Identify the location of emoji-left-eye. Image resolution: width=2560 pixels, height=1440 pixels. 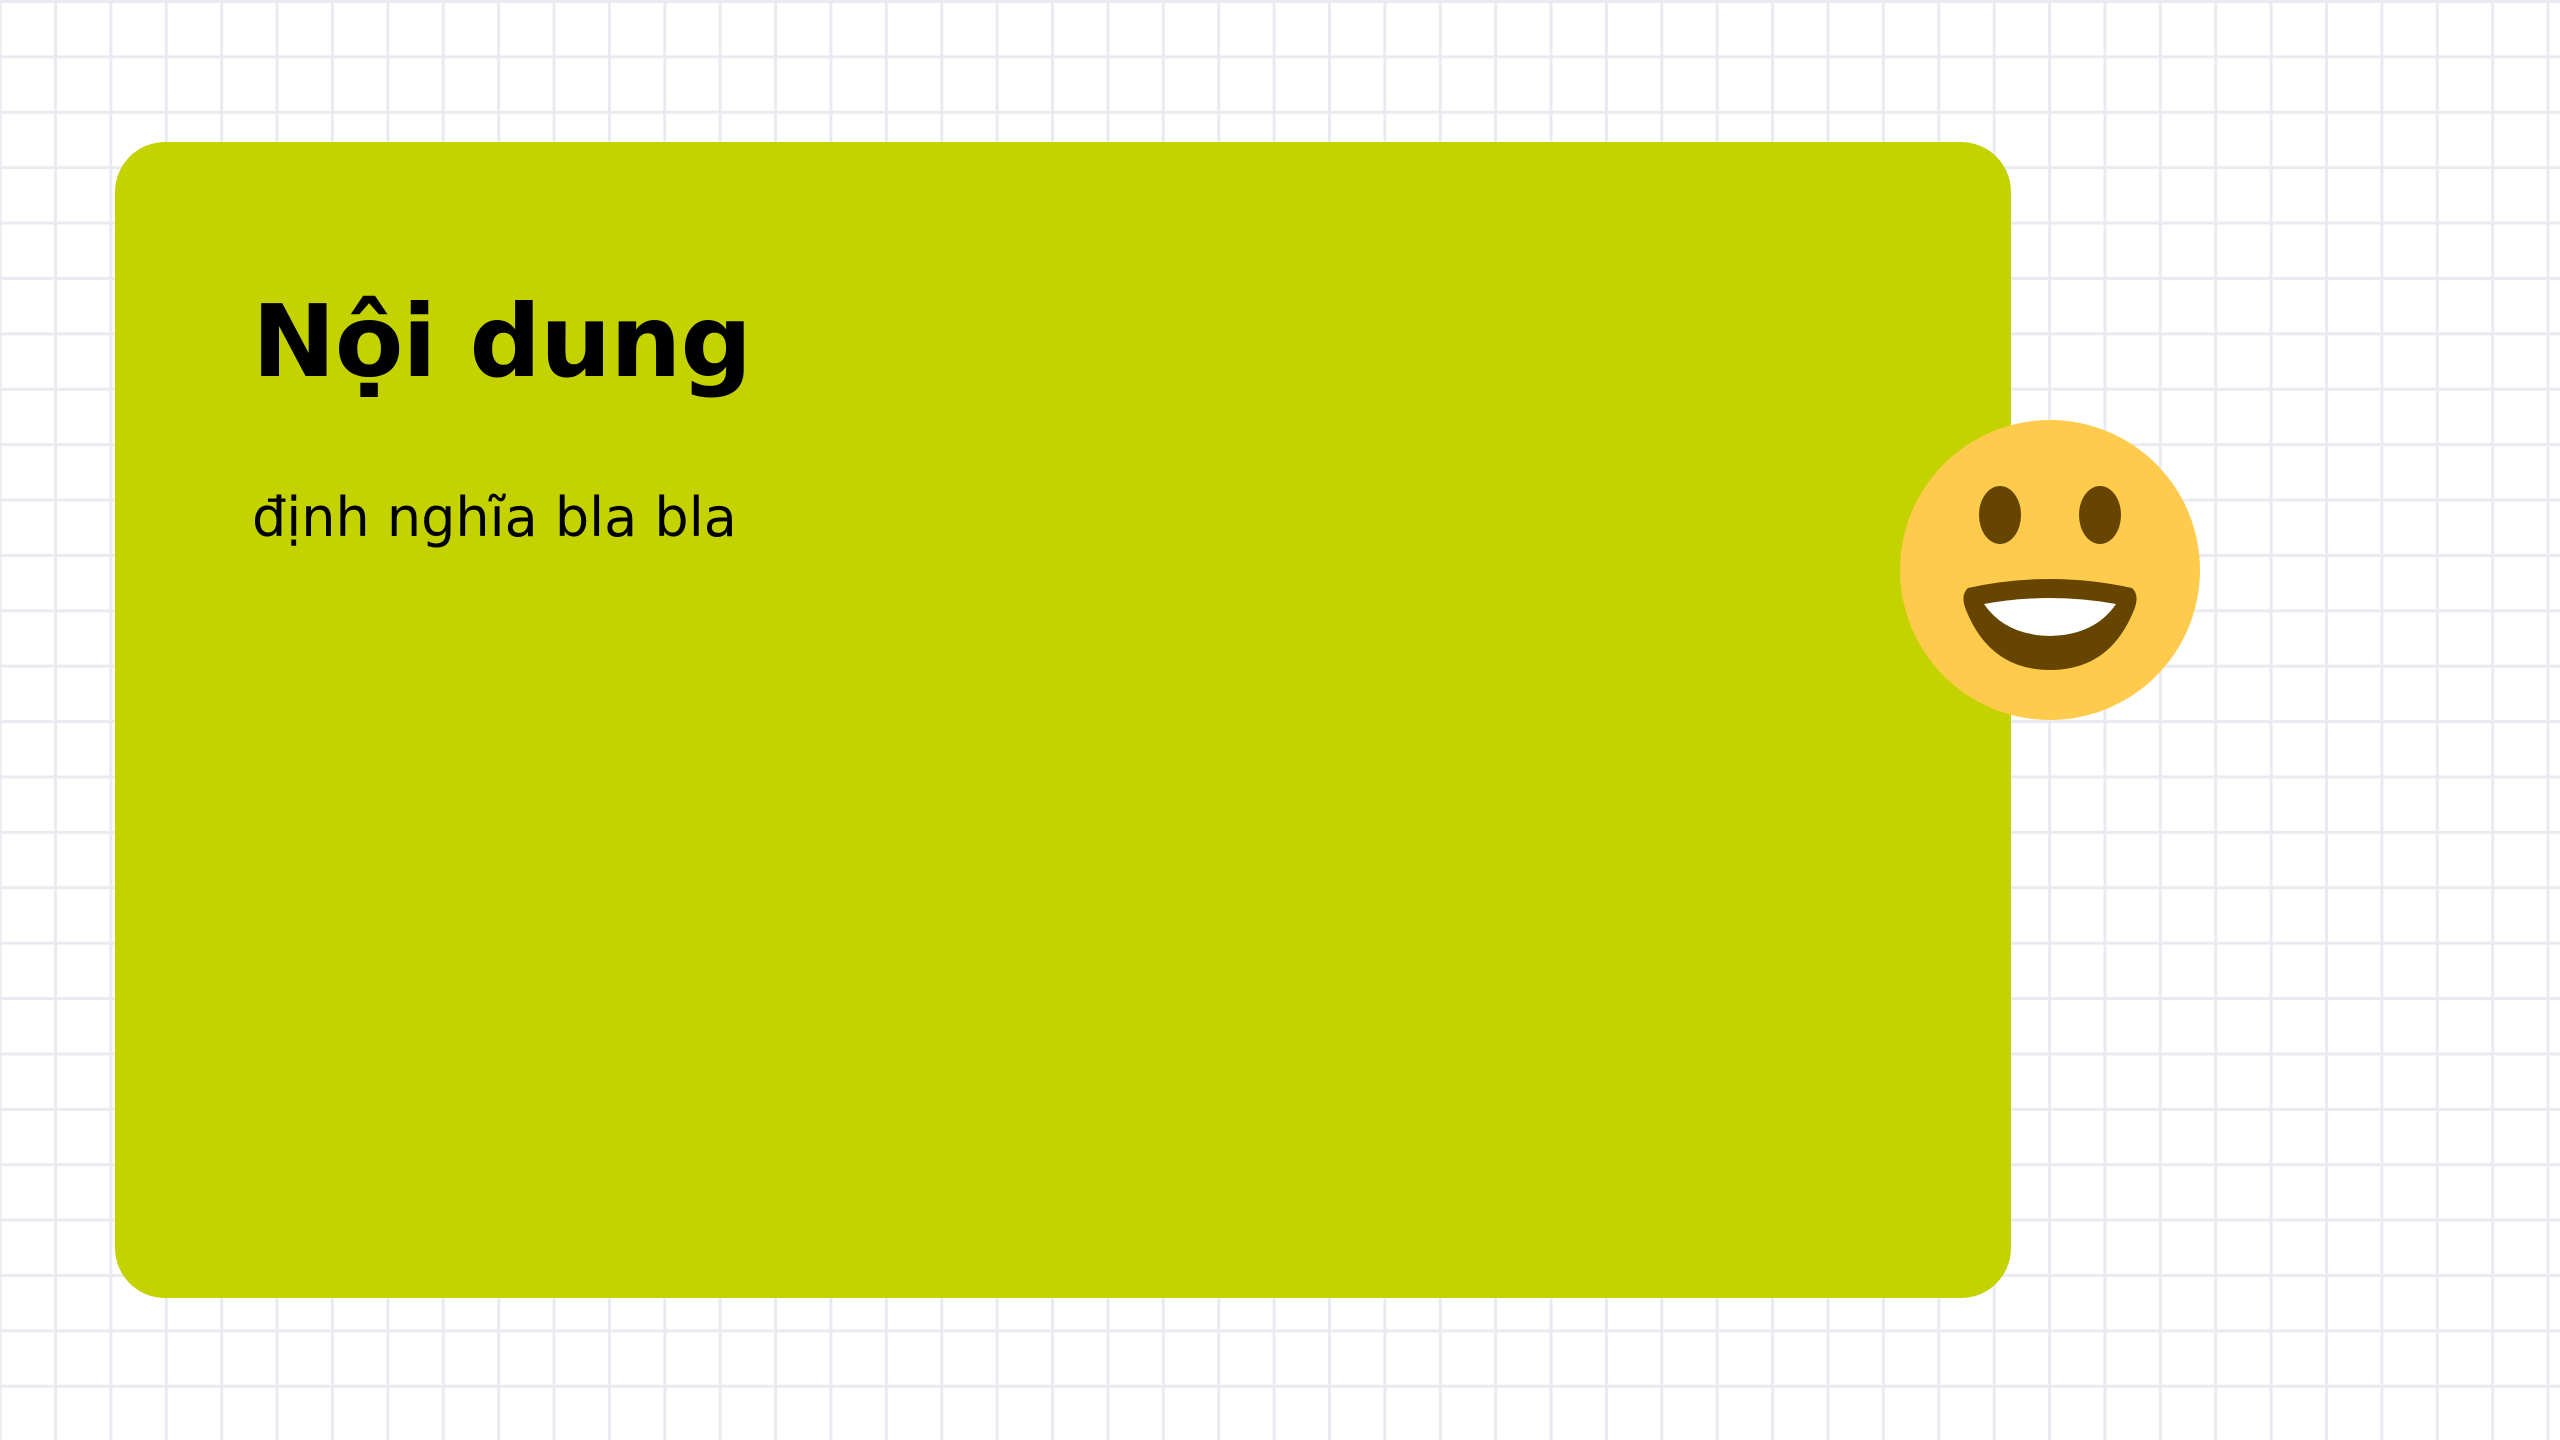
(2000, 515).